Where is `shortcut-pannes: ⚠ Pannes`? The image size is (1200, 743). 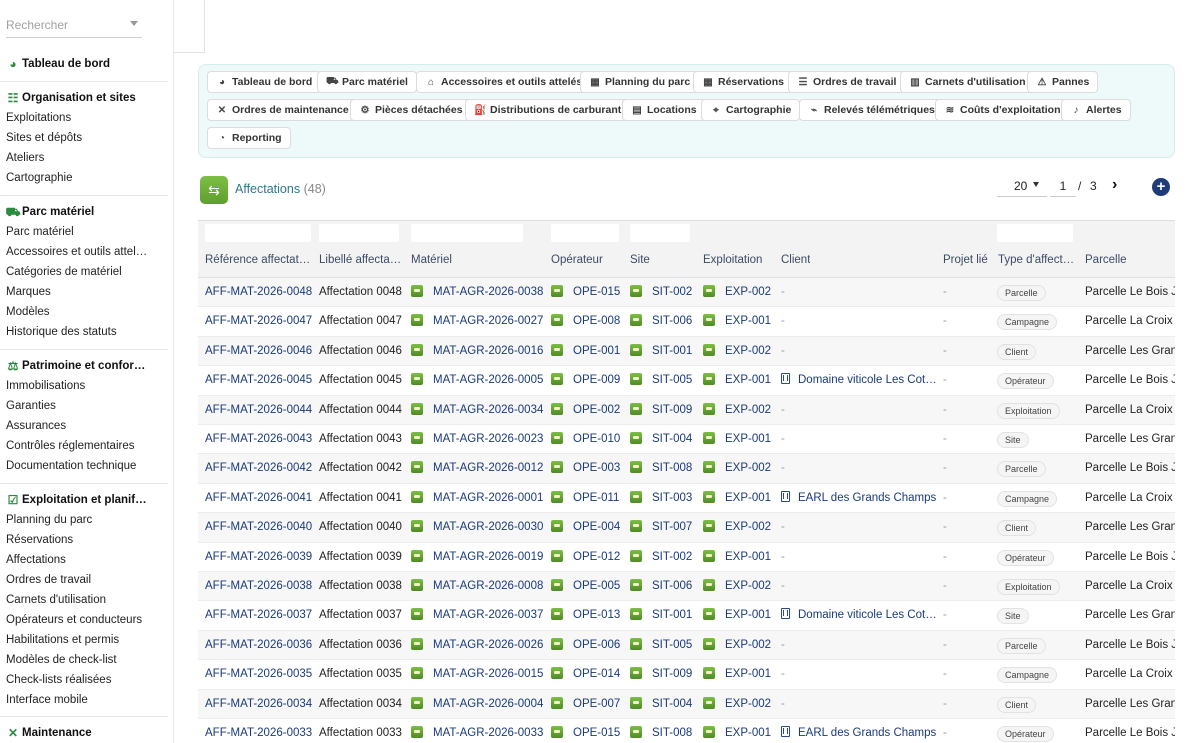 shortcut-pannes: ⚠ Pannes is located at coordinates (1063, 82).